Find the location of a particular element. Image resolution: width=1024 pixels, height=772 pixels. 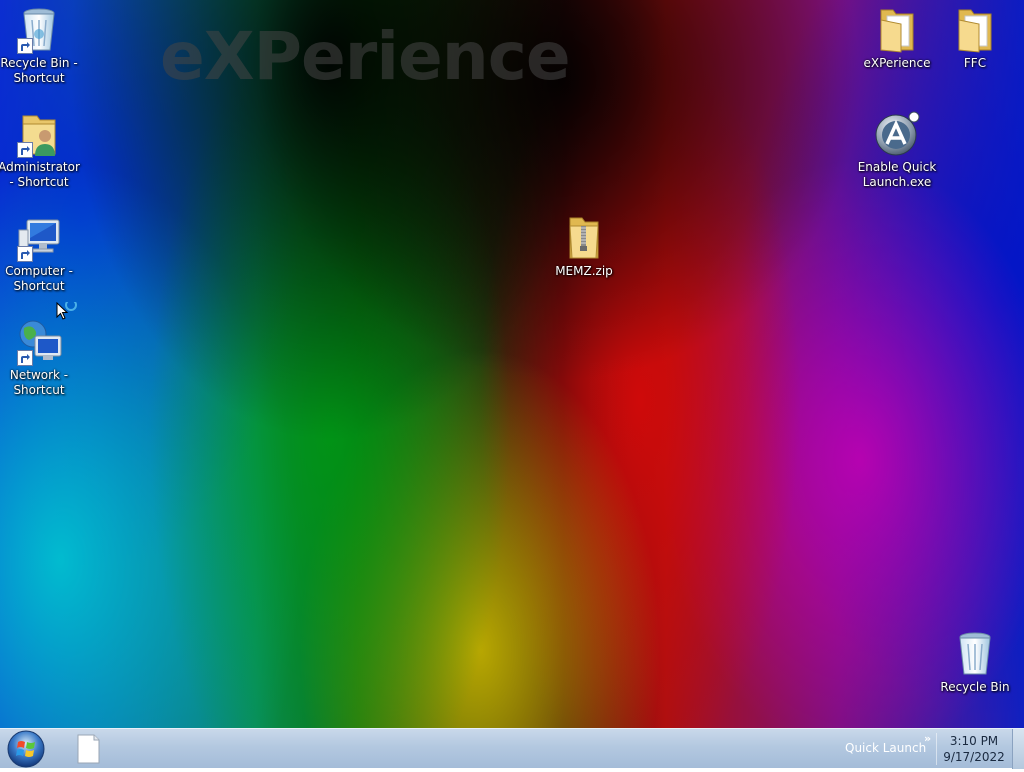

desktop-icon-ffc-folder: FFC is located at coordinates (975, 38).